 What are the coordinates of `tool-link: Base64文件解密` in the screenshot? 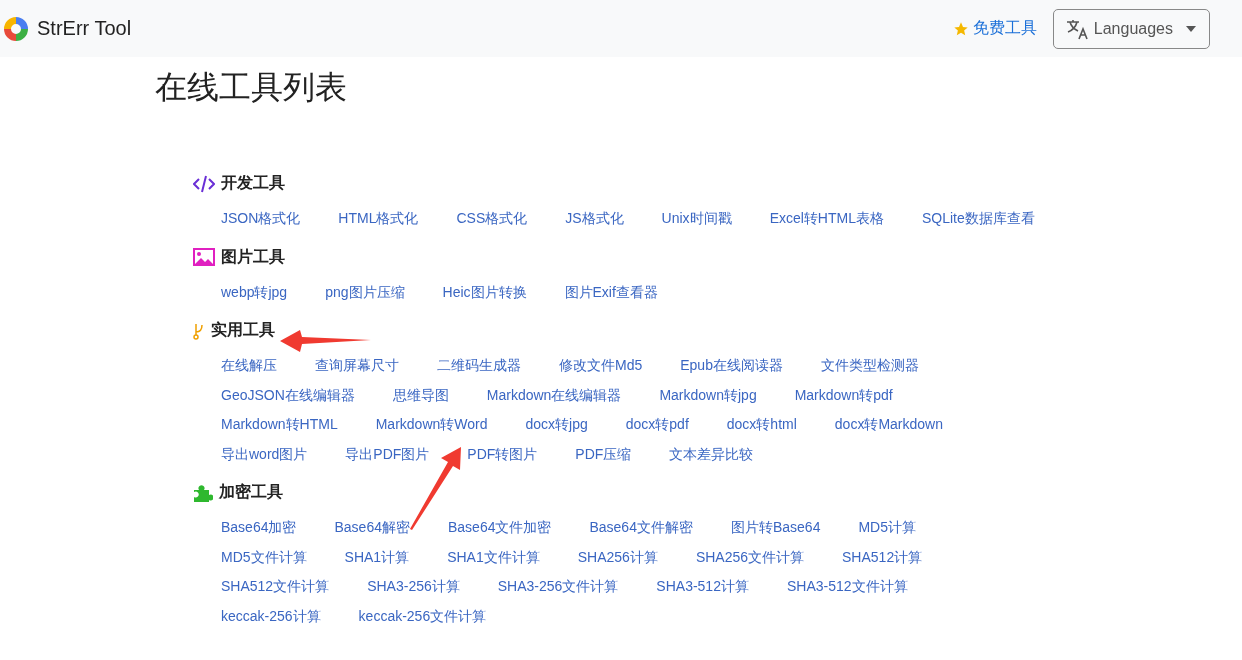 It's located at (641, 528).